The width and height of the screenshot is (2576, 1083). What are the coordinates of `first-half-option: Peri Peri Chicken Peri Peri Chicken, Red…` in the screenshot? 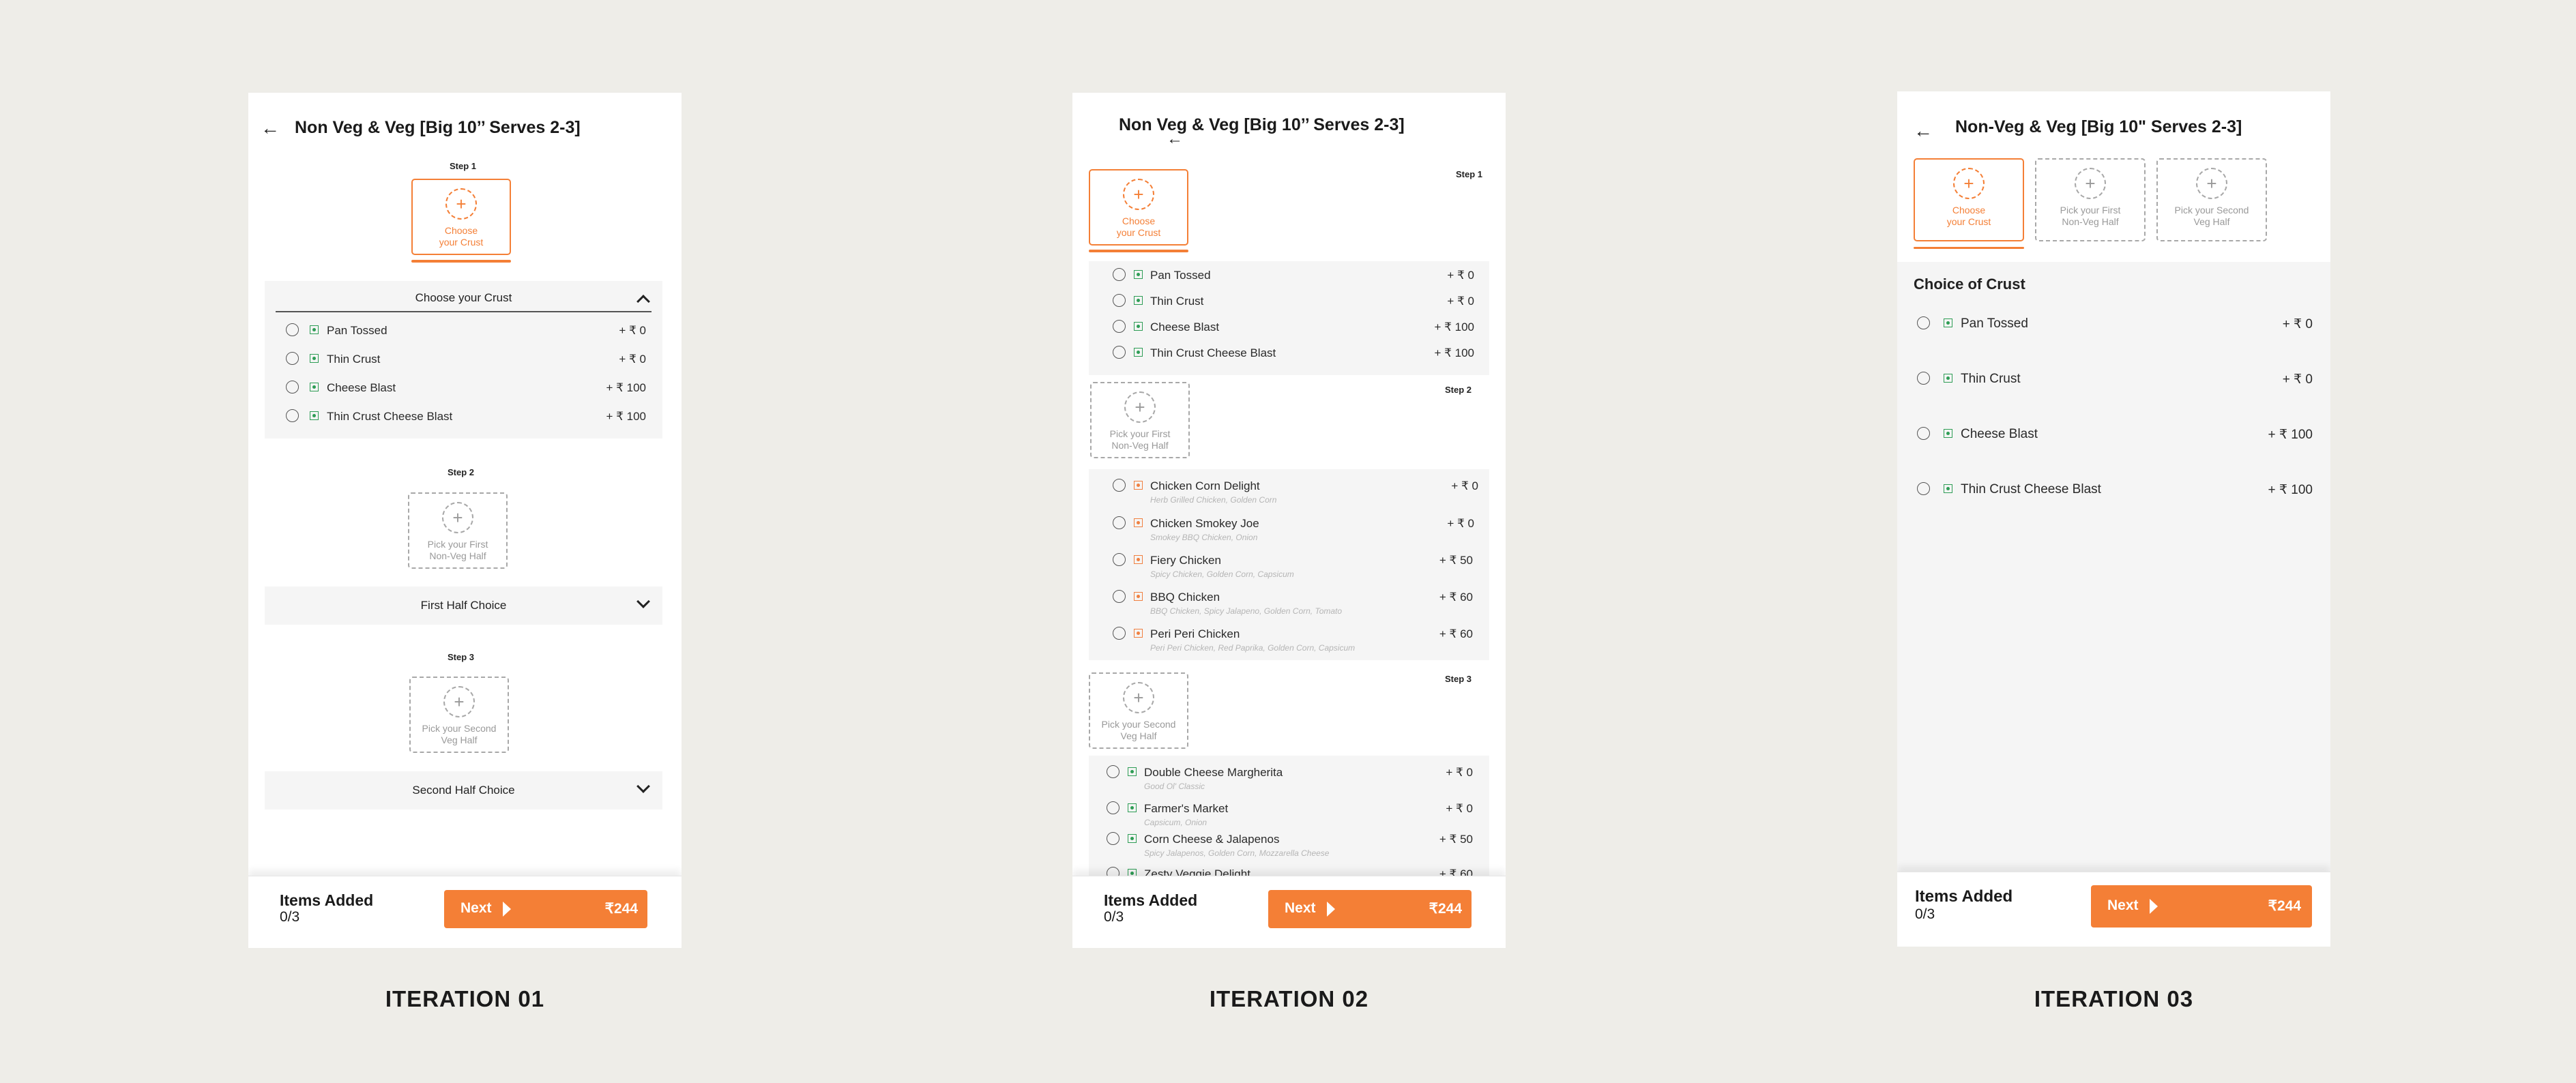 It's located at (1289, 644).